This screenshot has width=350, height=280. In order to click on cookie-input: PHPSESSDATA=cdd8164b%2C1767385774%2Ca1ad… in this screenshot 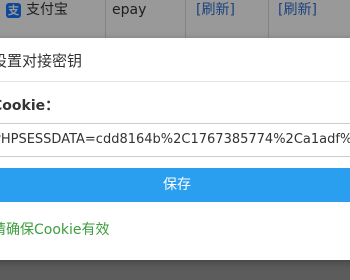, I will do `click(175, 140)`.